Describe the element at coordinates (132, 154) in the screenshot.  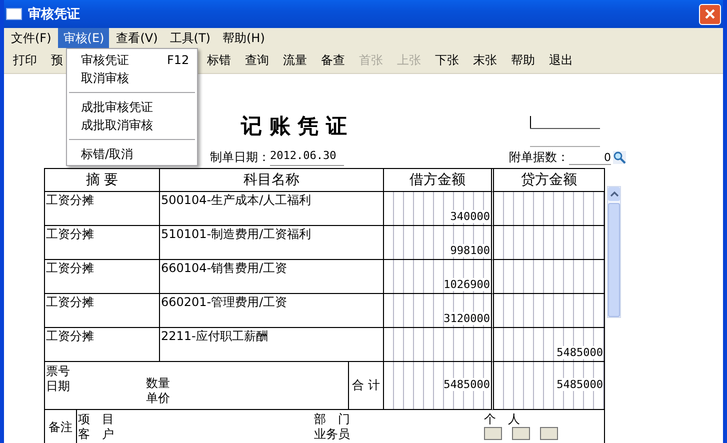
I see `menu-option: 标错/取消` at that location.